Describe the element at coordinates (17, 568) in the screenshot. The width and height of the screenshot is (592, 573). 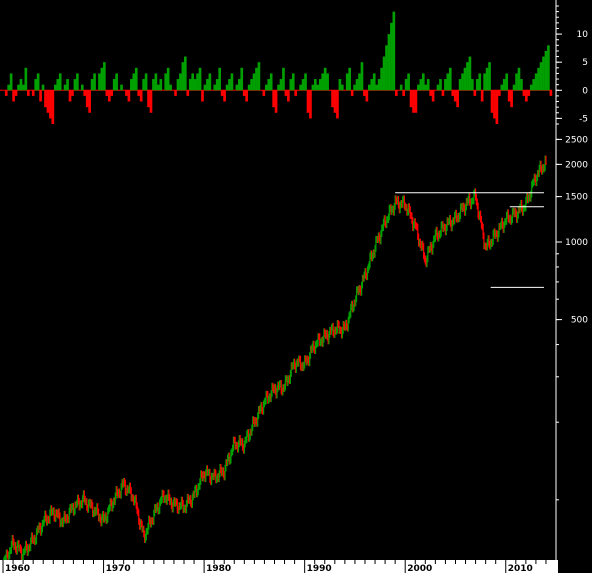
I see `x-tick-label: 1960` at that location.